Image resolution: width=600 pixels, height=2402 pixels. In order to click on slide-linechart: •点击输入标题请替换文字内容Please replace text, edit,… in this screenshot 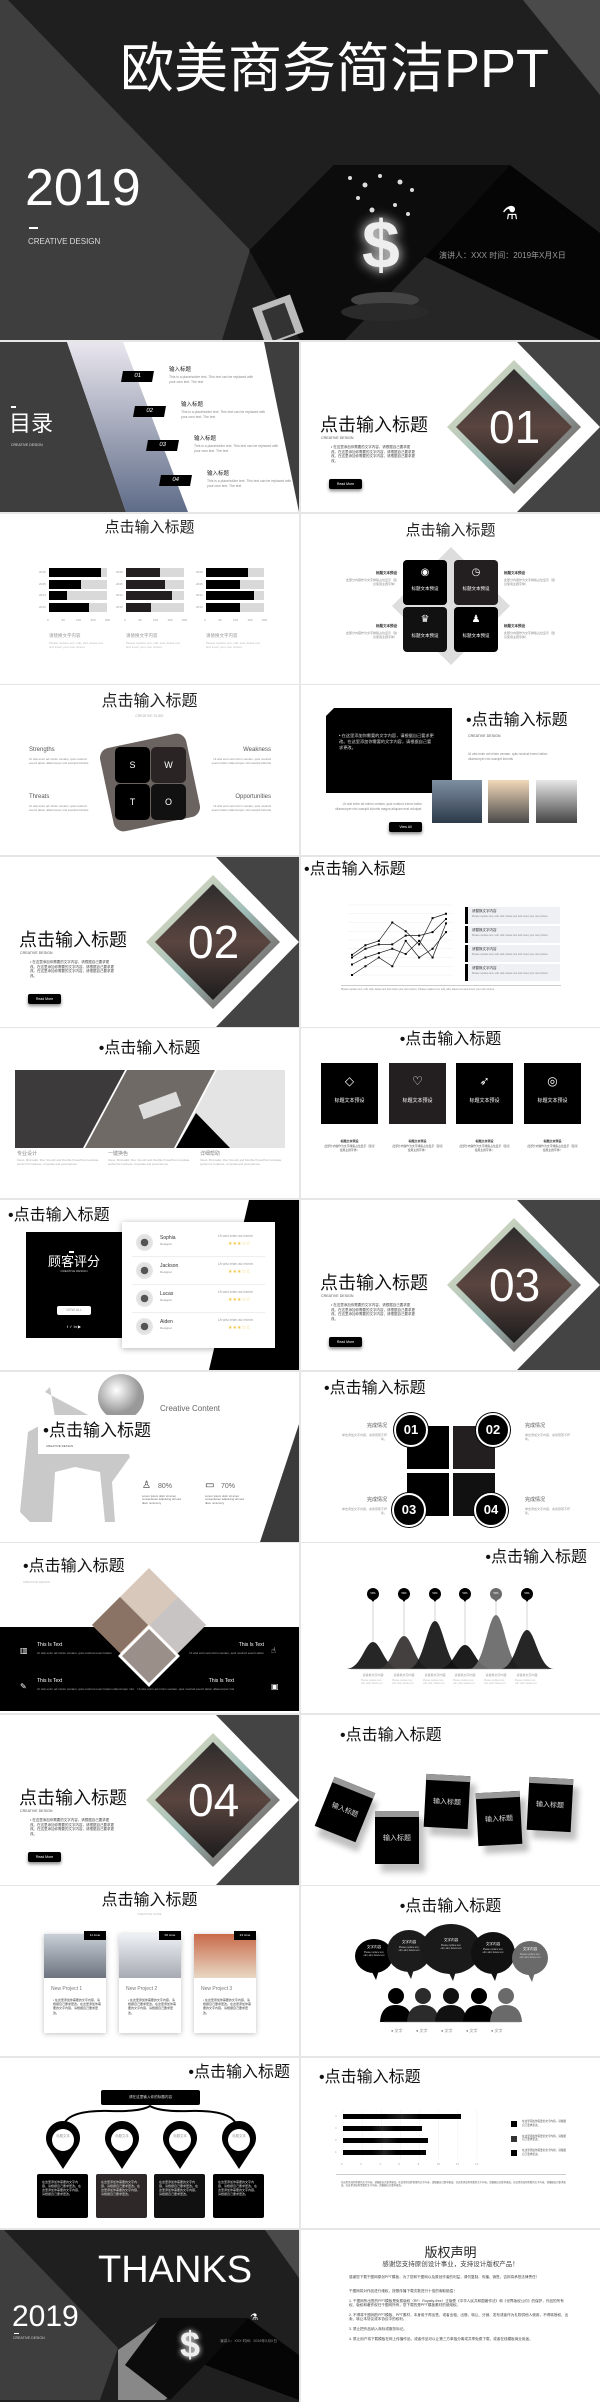, I will do `click(450, 942)`.